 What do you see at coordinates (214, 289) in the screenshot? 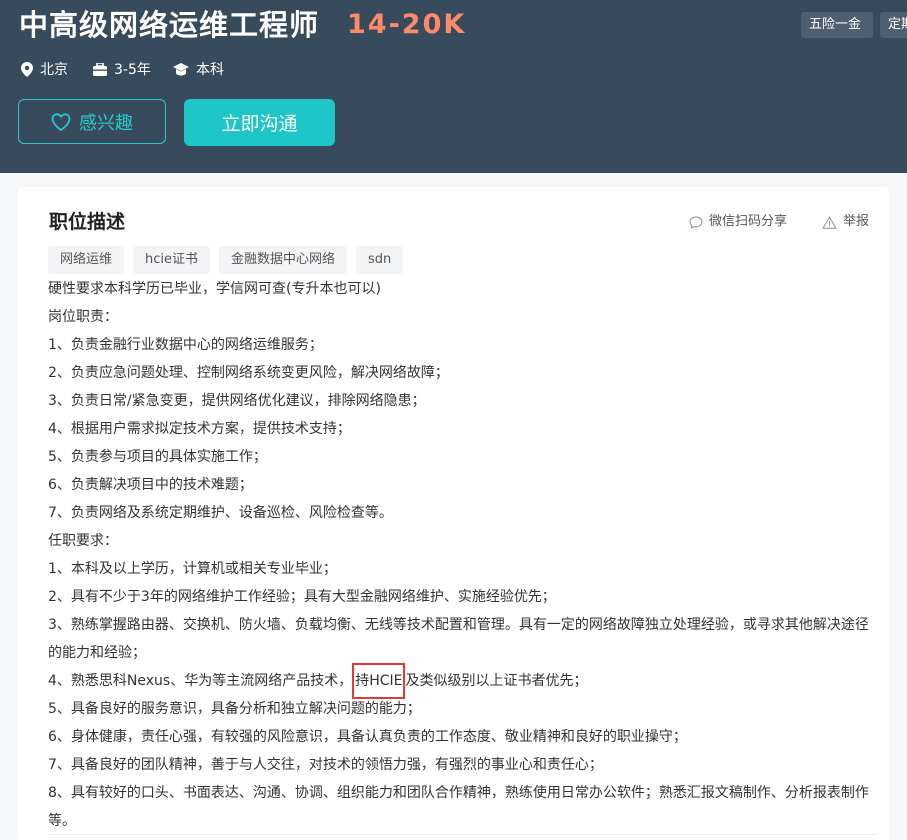
I see `description-line: 硬性要求本科学历已毕业，学信网可查(专升本也可以)` at bounding box center [214, 289].